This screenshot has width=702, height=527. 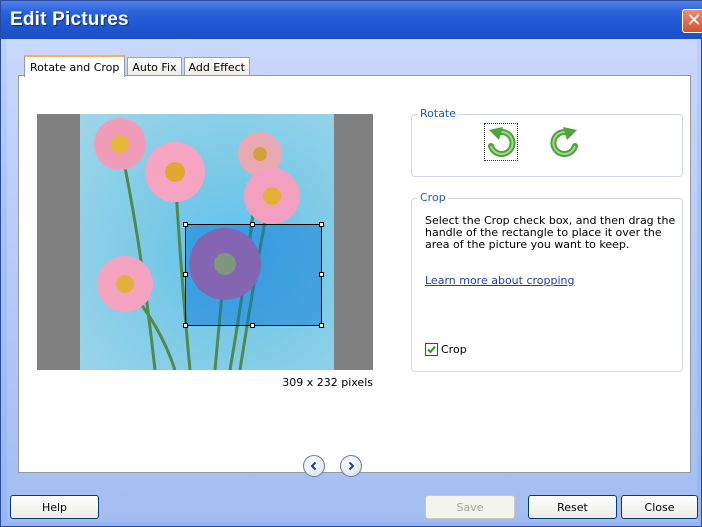 I want to click on rotate-group: Rotate, so click(x=547, y=142).